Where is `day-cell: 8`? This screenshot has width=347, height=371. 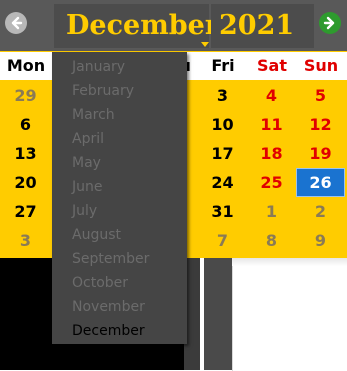 day-cell: 8 is located at coordinates (271, 240).